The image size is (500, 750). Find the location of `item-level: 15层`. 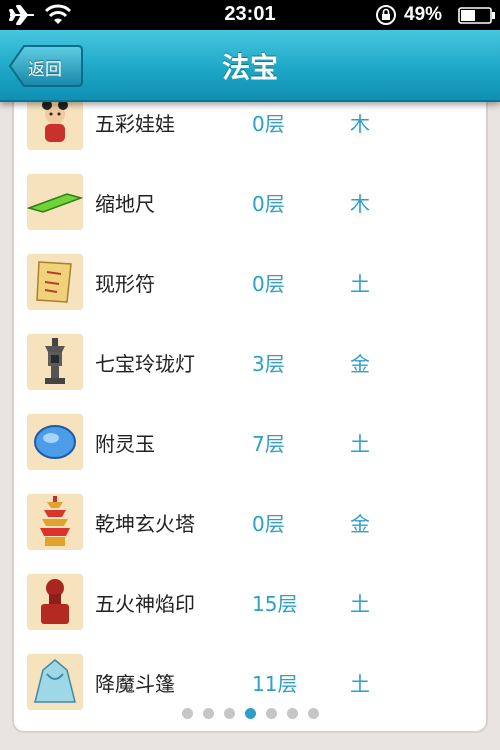

item-level: 15层 is located at coordinates (275, 604).